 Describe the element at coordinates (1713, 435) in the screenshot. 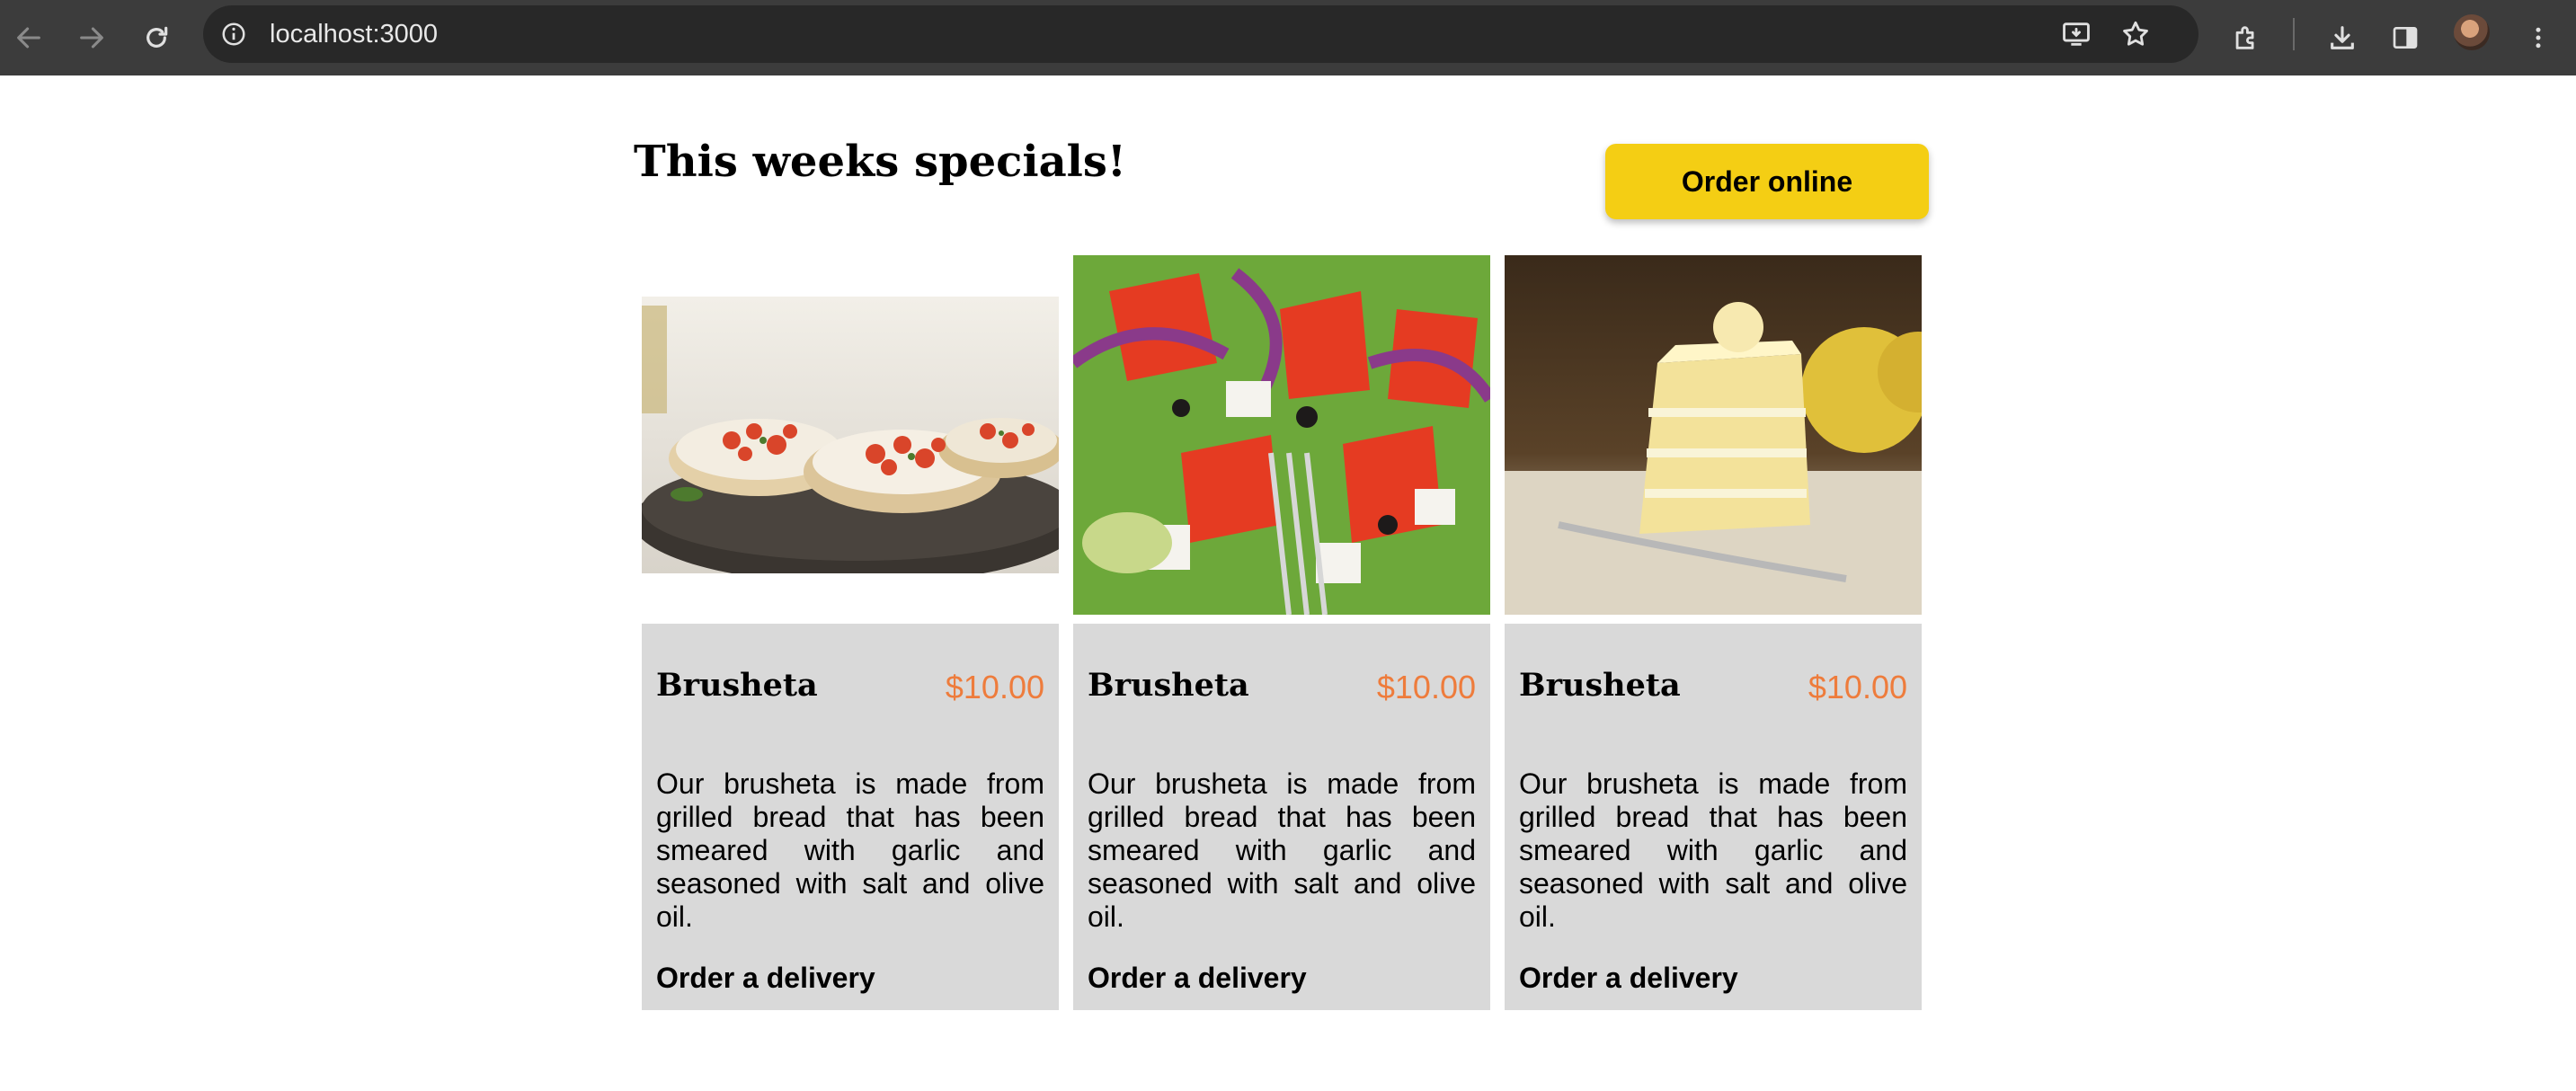

I see `lemon-cake-photo` at that location.